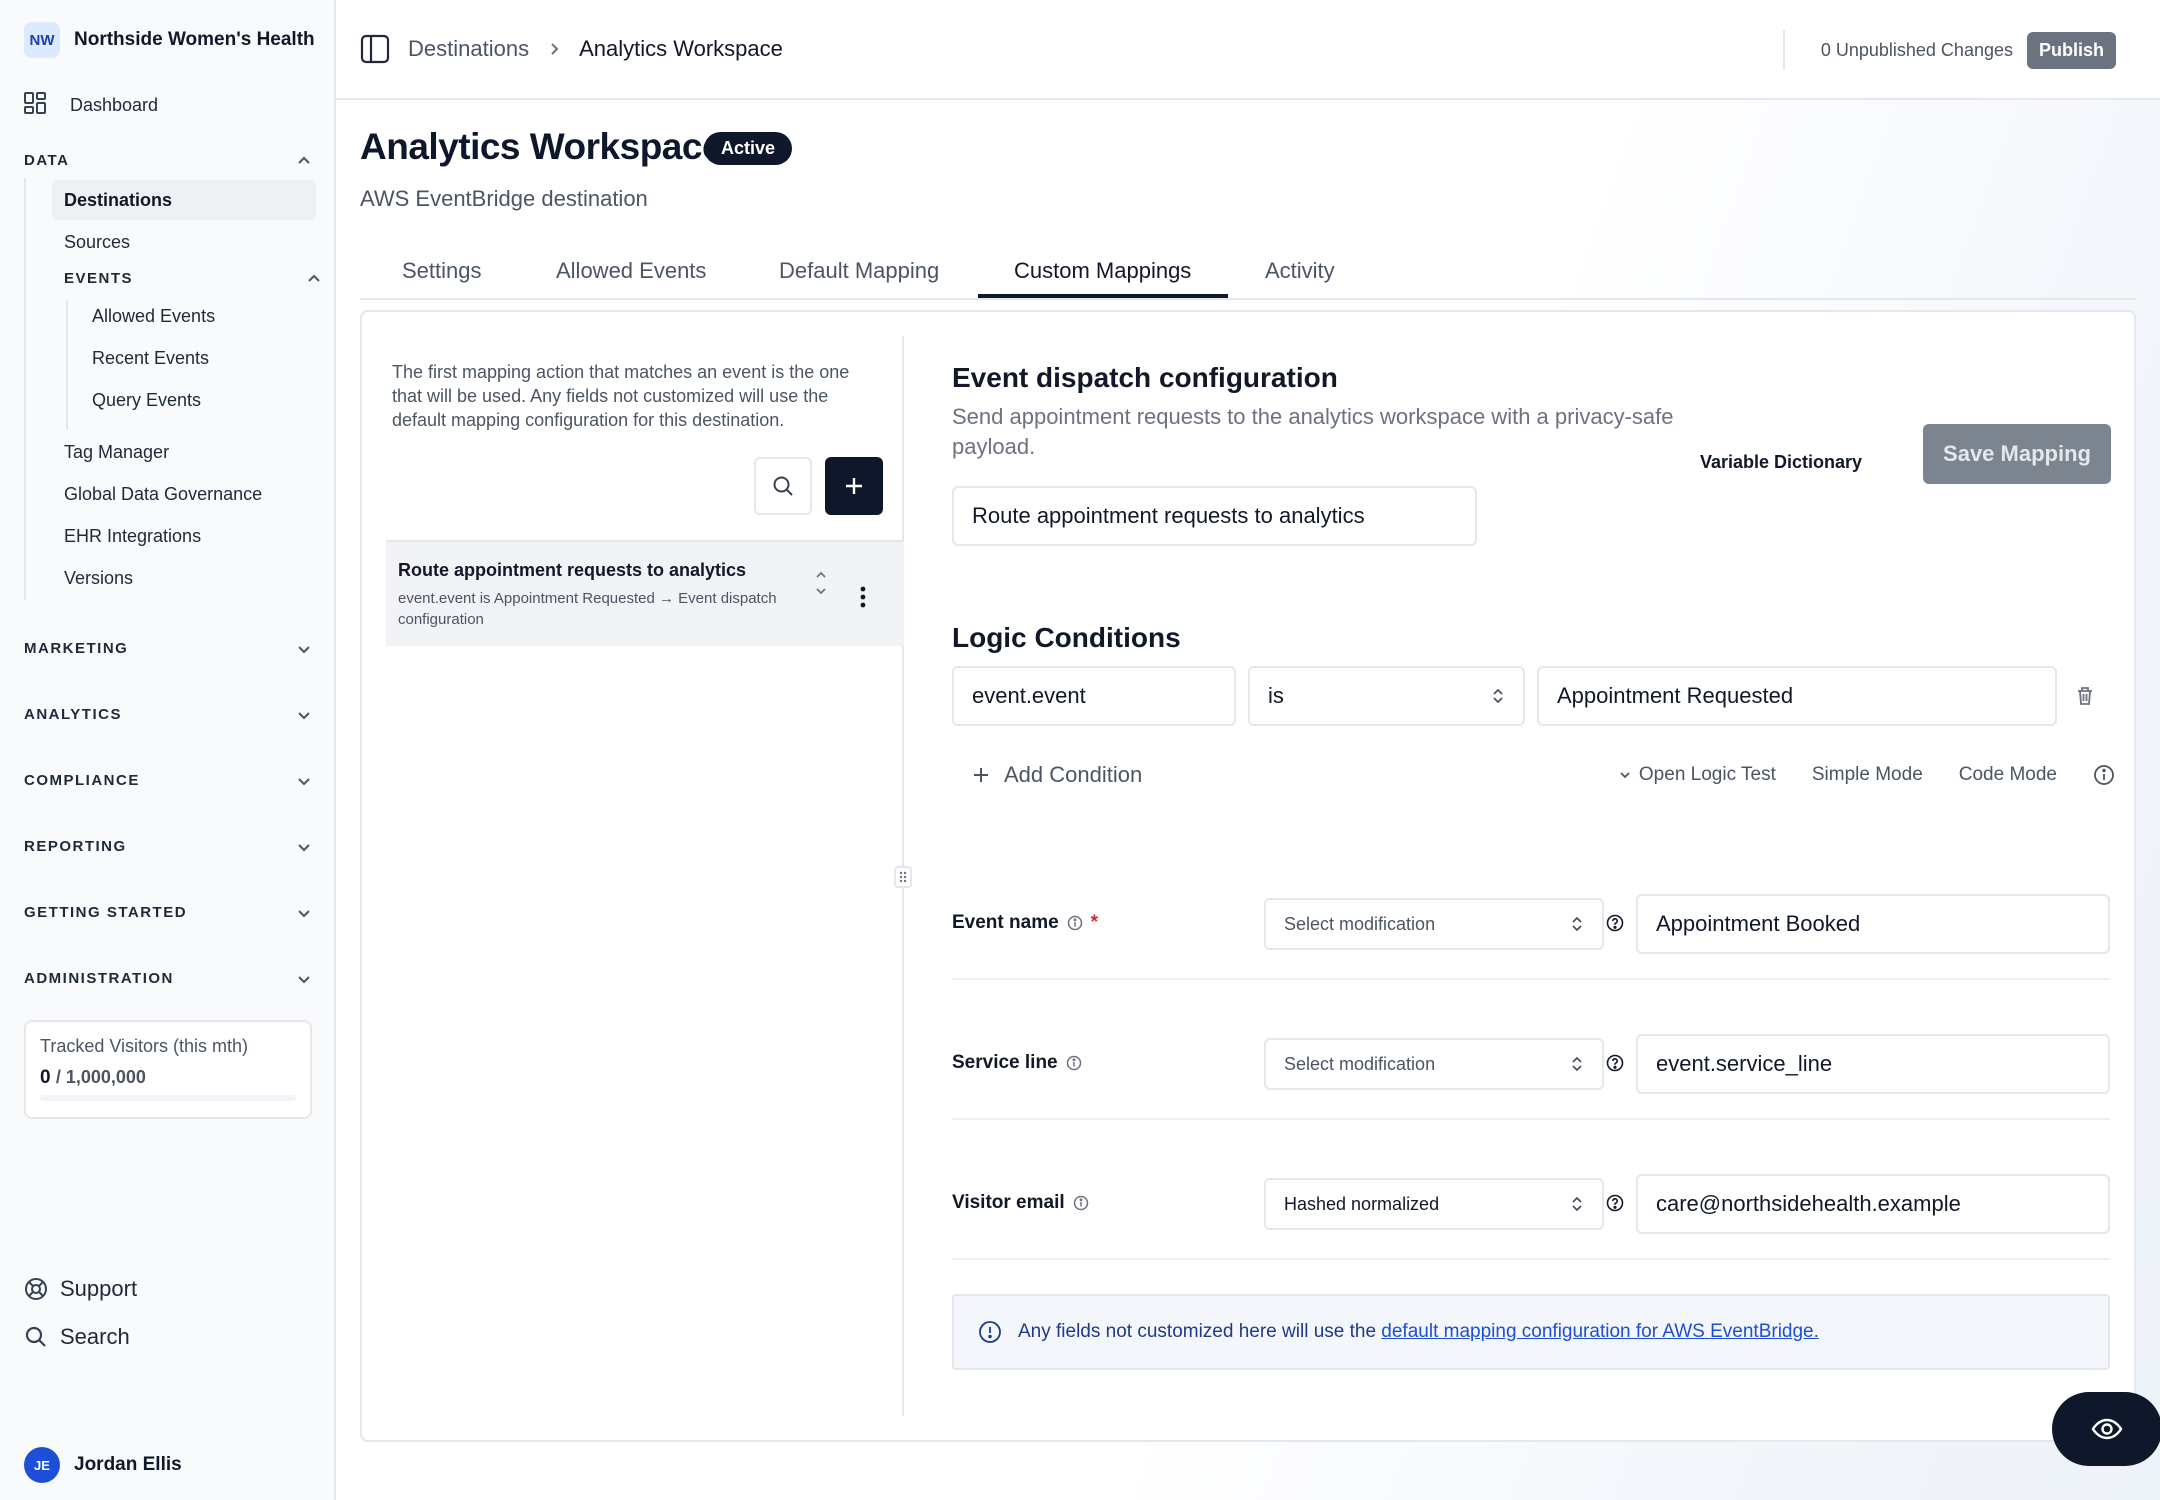  I want to click on variable-dictionary-link: Variable Dictionary, so click(1781, 462).